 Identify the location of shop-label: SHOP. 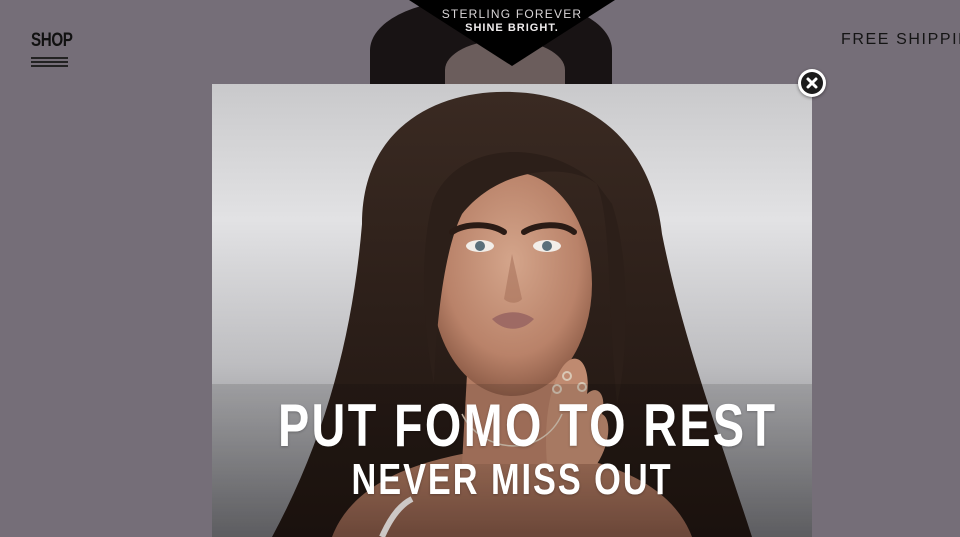
(52, 40).